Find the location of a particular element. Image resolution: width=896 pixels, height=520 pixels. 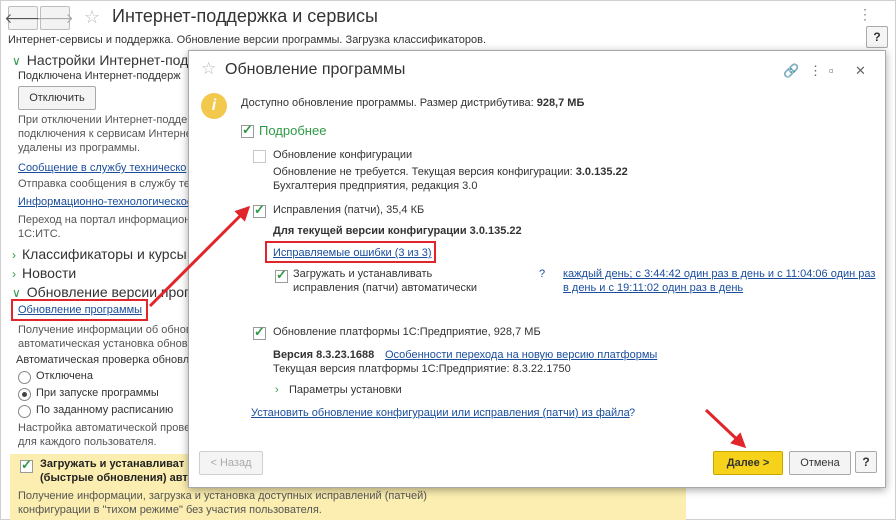

arrow-to-patches is located at coordinates (199, 256).